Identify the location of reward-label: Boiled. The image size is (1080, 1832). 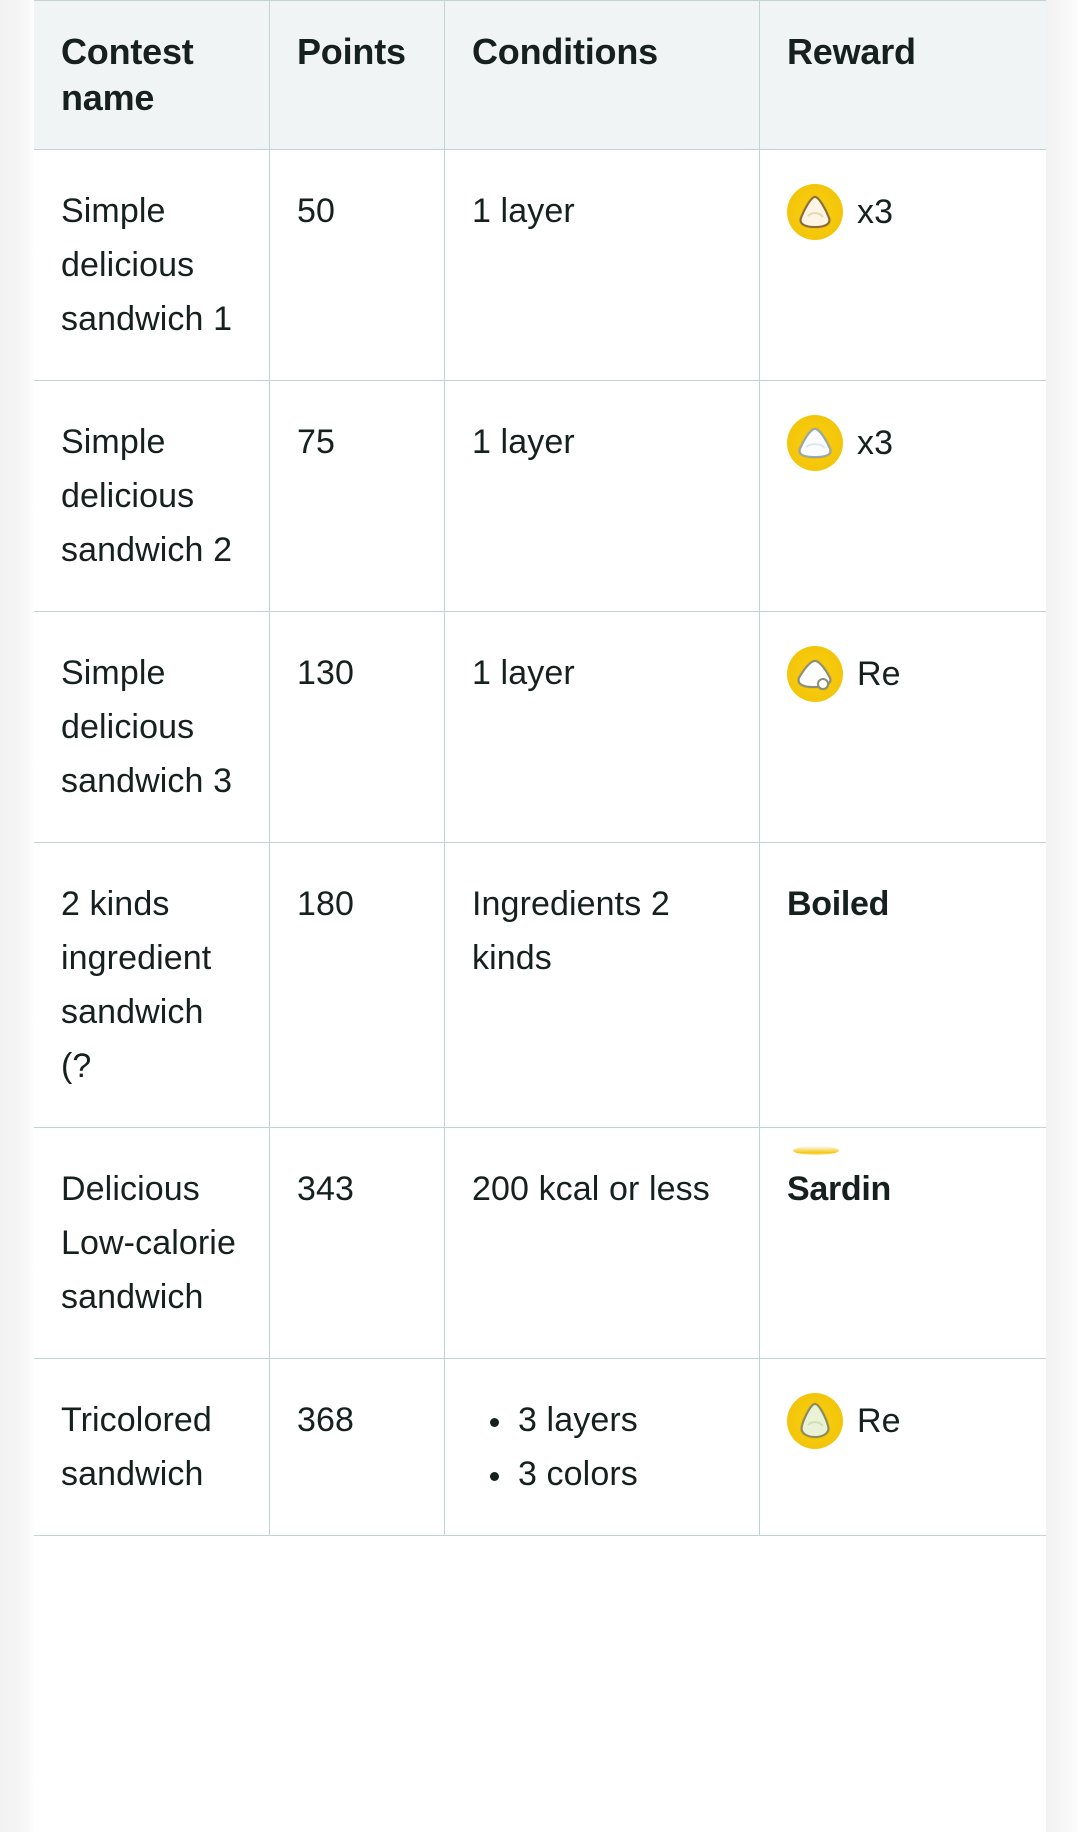
(838, 904).